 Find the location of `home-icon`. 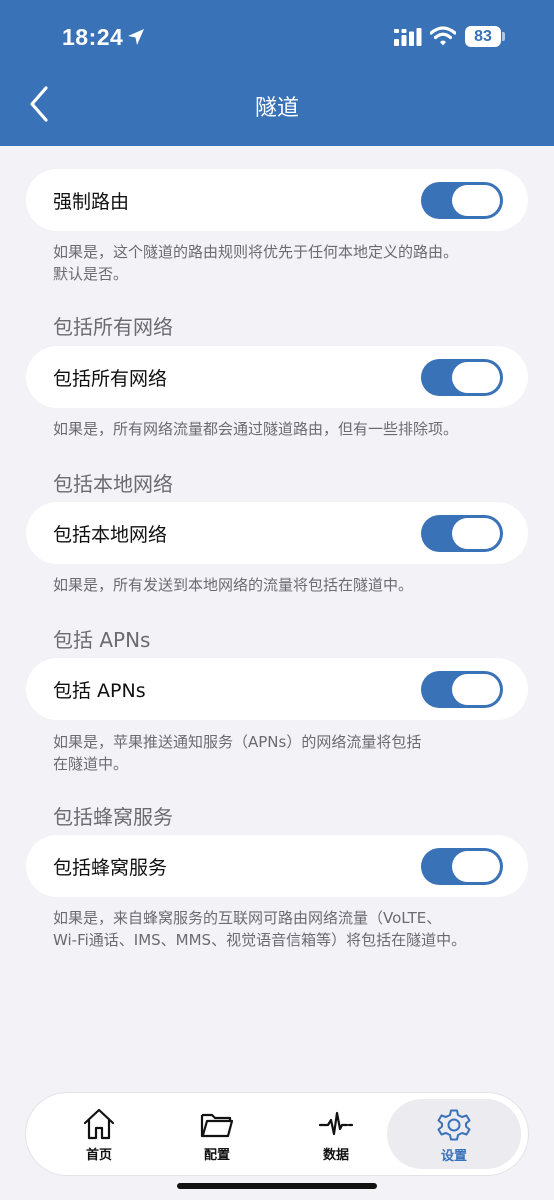

home-icon is located at coordinates (99, 1124).